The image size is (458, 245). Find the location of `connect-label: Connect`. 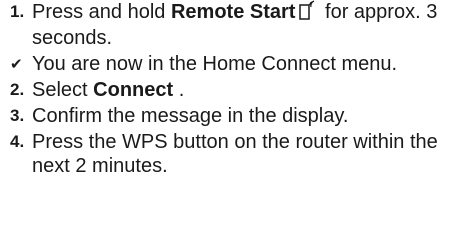

connect-label: Connect is located at coordinates (133, 90).